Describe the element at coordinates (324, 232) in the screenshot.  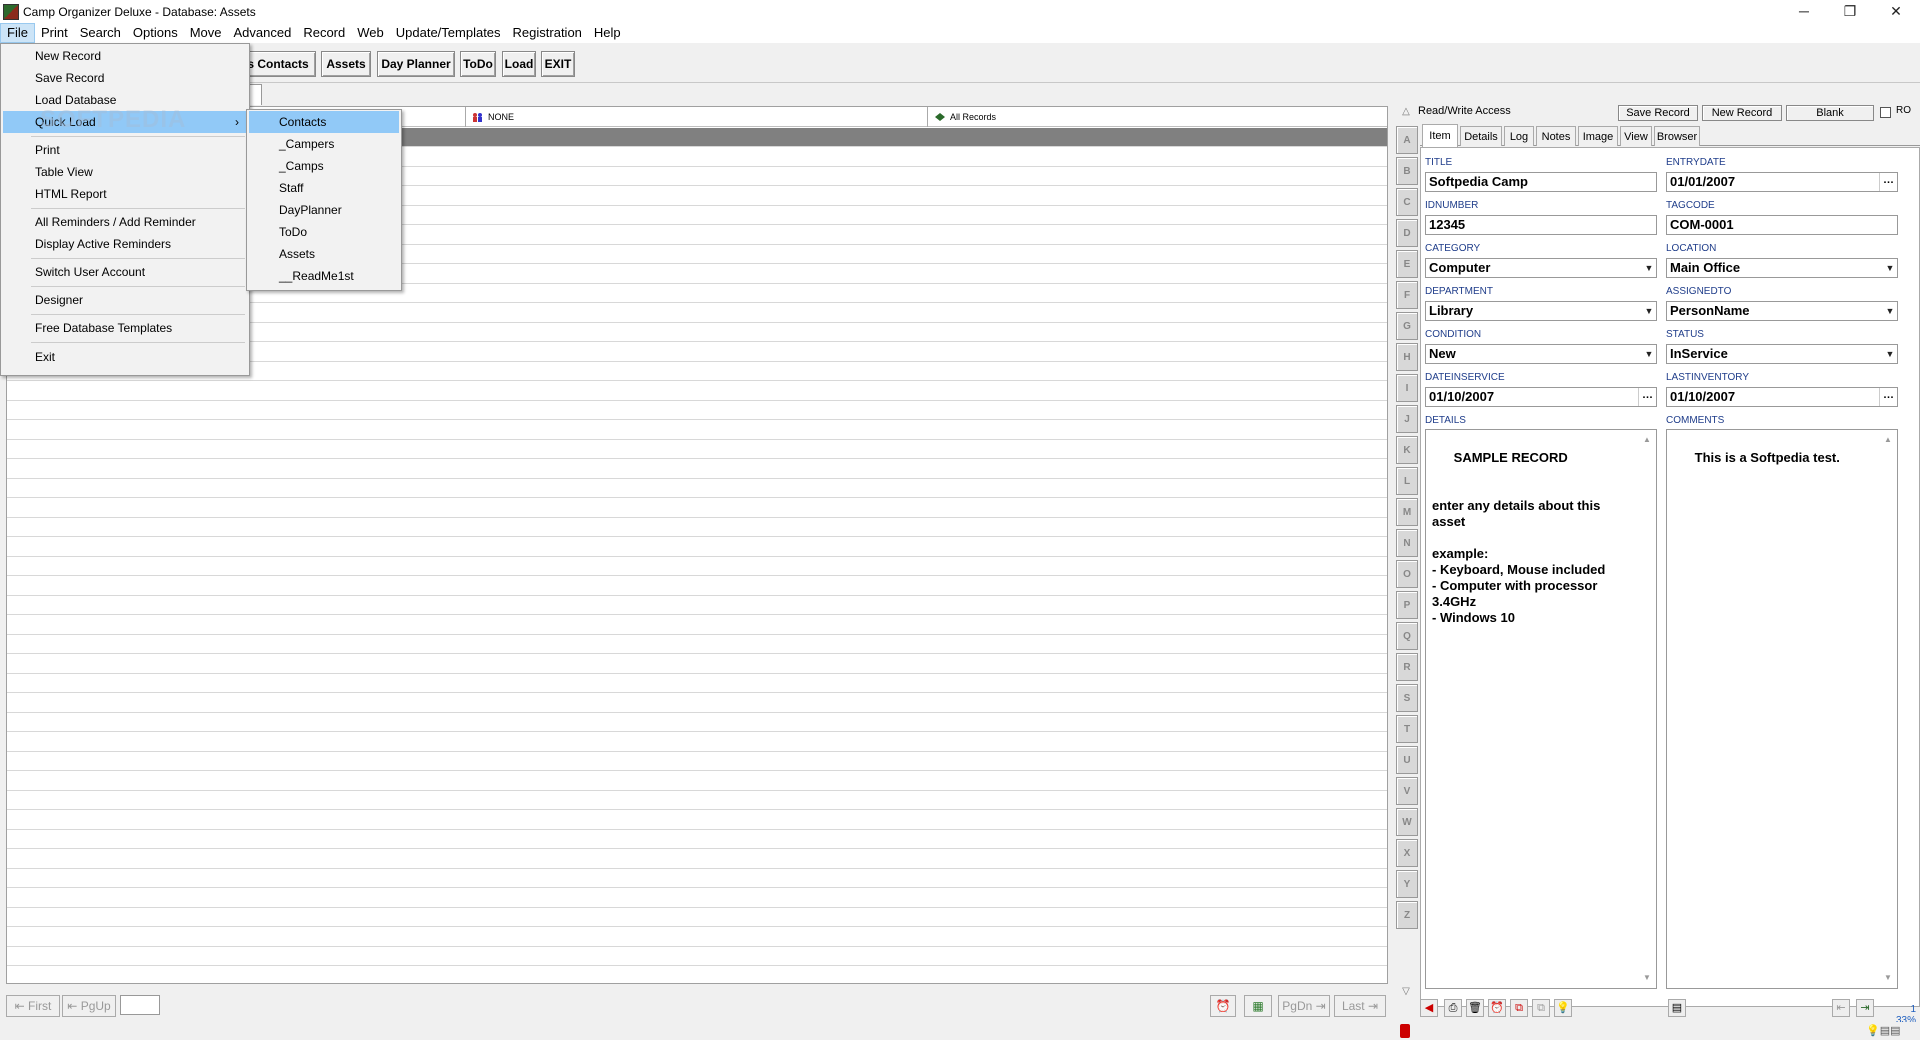
I see `quick-load-todo: ToDo` at that location.